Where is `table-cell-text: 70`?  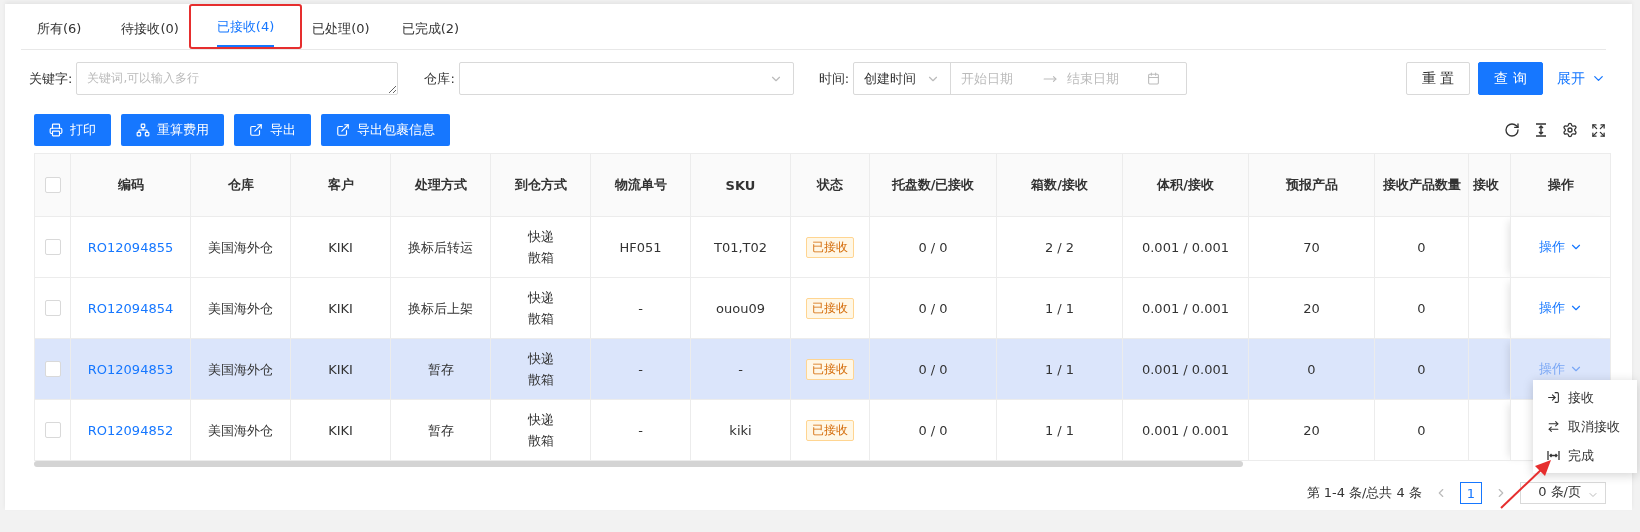 table-cell-text: 70 is located at coordinates (1311, 247).